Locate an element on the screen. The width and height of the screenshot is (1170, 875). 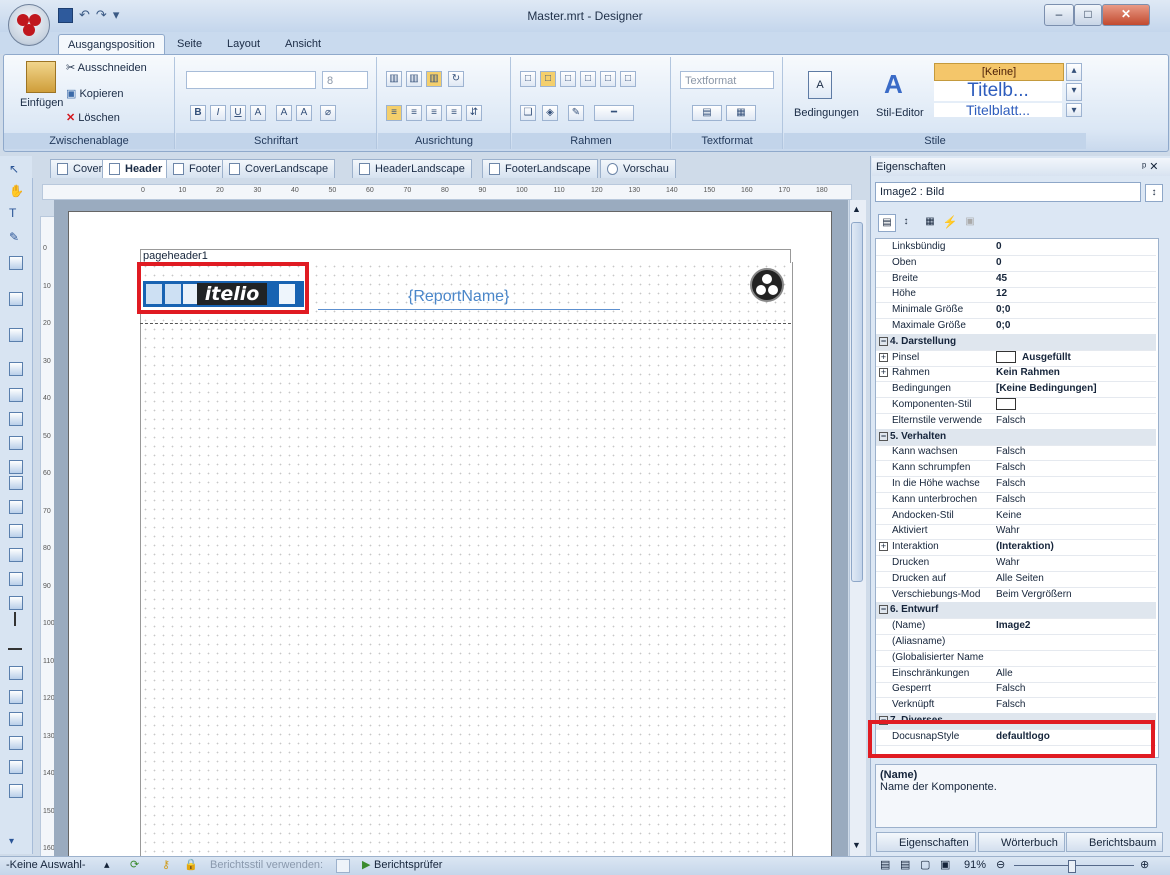
conditions-icon: A is located at coordinates (820, 85).